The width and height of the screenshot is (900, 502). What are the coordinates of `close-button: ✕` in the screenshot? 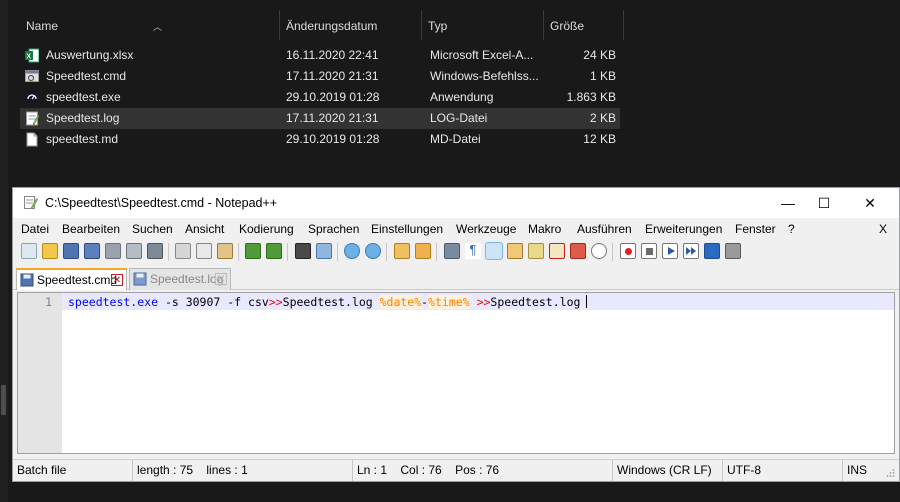 It's located at (870, 203).